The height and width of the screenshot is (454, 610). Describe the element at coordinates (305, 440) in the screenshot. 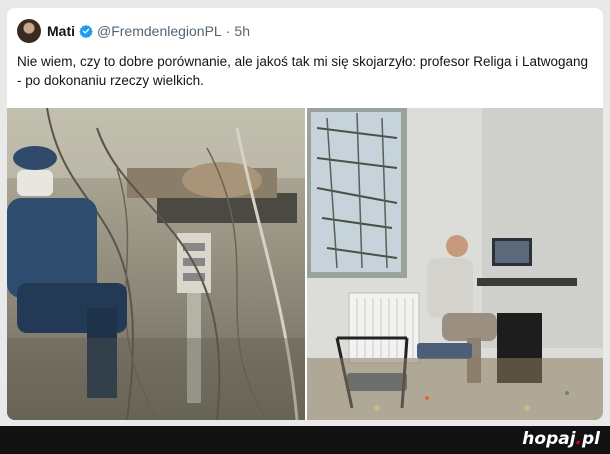

I see `footer-bar: hopaj.pl` at that location.